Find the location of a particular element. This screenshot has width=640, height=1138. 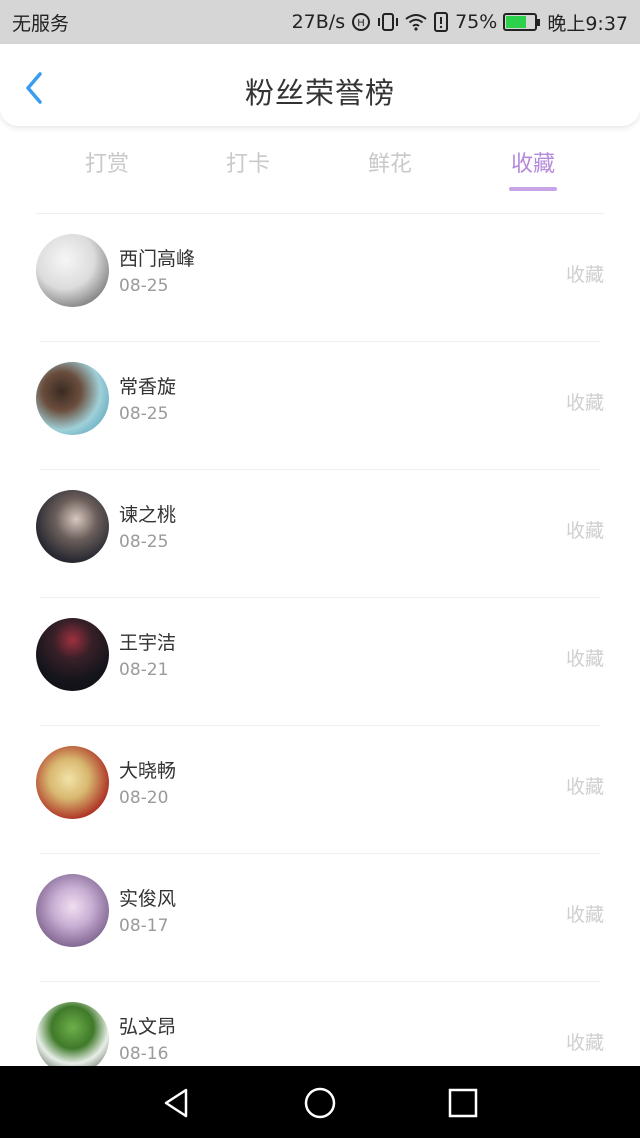

fan-name: 实俊风 is located at coordinates (148, 899).